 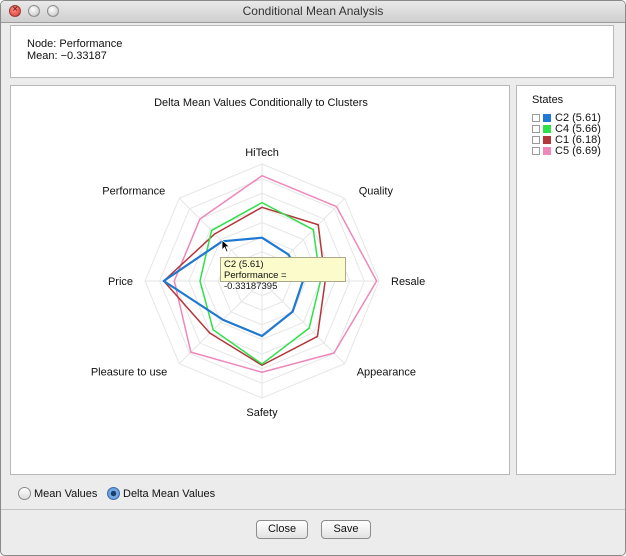 What do you see at coordinates (262, 153) in the screenshot?
I see `axis-label: HiTech` at bounding box center [262, 153].